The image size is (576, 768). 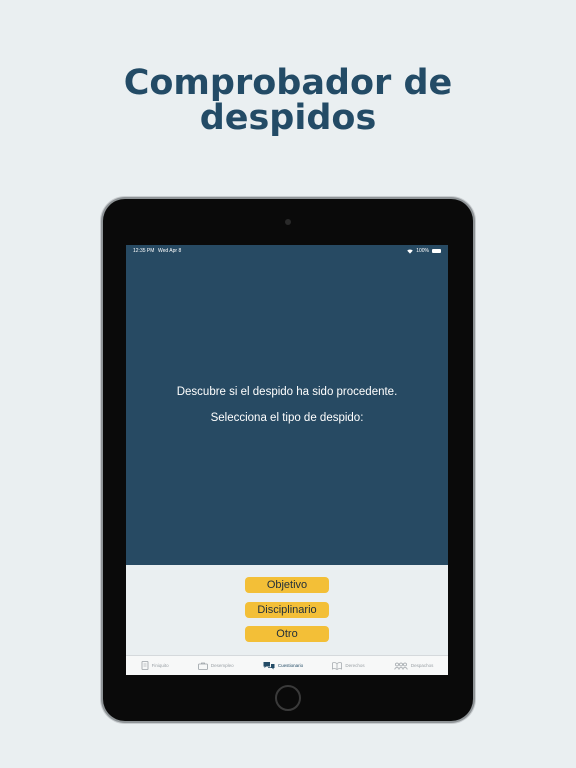 I want to click on tab-finiquito: Finiquito, so click(x=155, y=665).